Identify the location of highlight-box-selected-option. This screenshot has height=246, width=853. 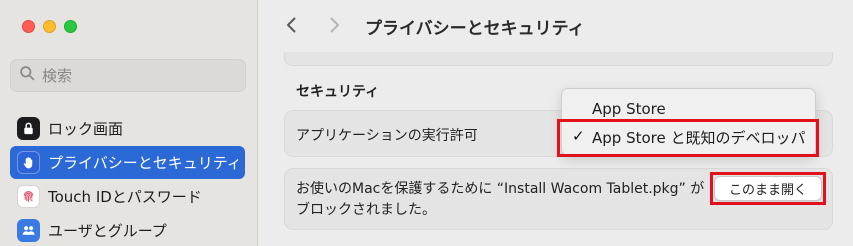
(688, 138).